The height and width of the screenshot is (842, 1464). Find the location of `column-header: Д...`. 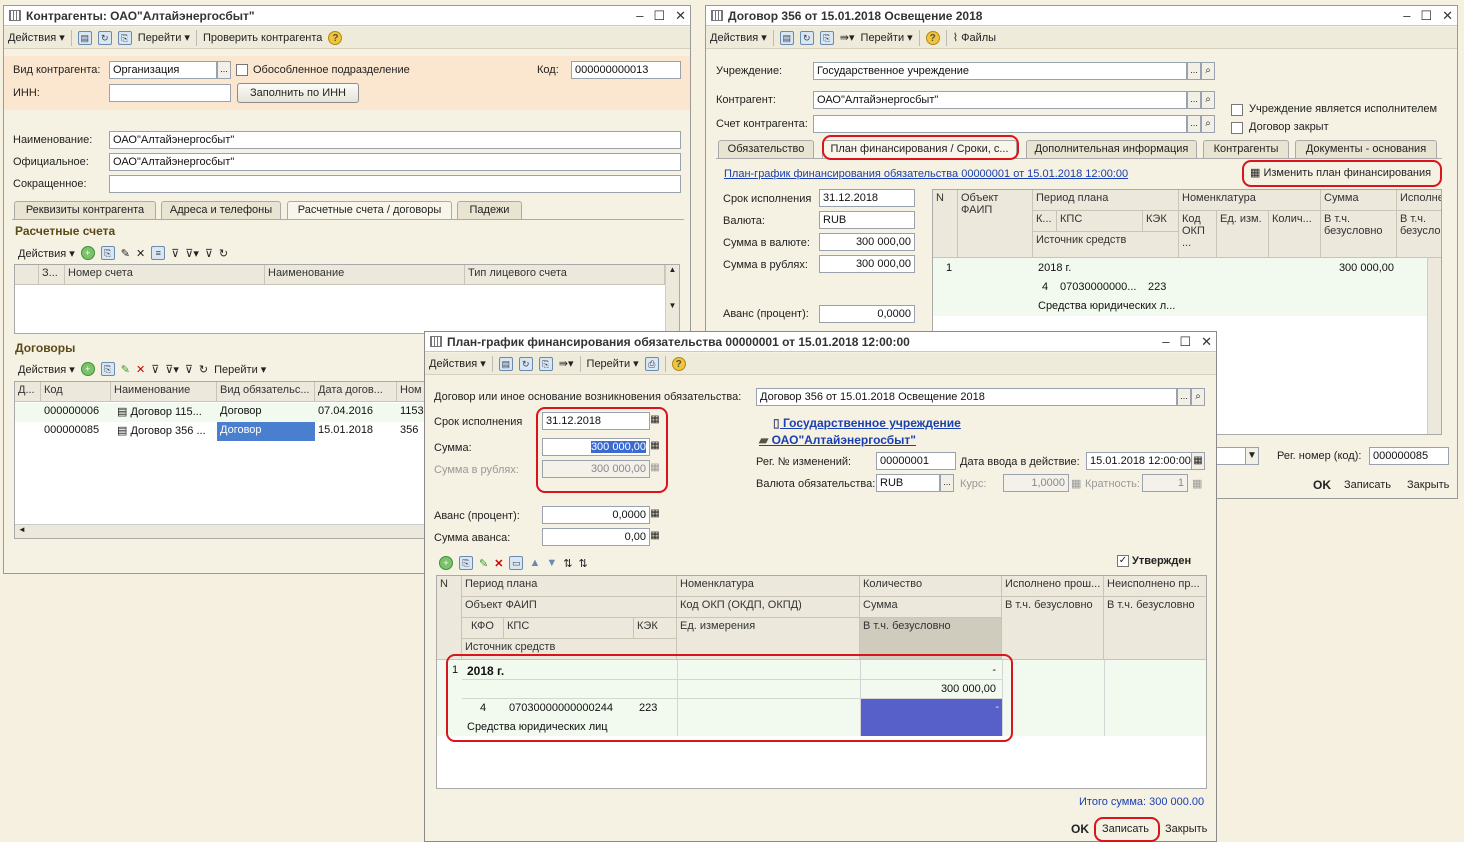

column-header: Д... is located at coordinates (28, 392).